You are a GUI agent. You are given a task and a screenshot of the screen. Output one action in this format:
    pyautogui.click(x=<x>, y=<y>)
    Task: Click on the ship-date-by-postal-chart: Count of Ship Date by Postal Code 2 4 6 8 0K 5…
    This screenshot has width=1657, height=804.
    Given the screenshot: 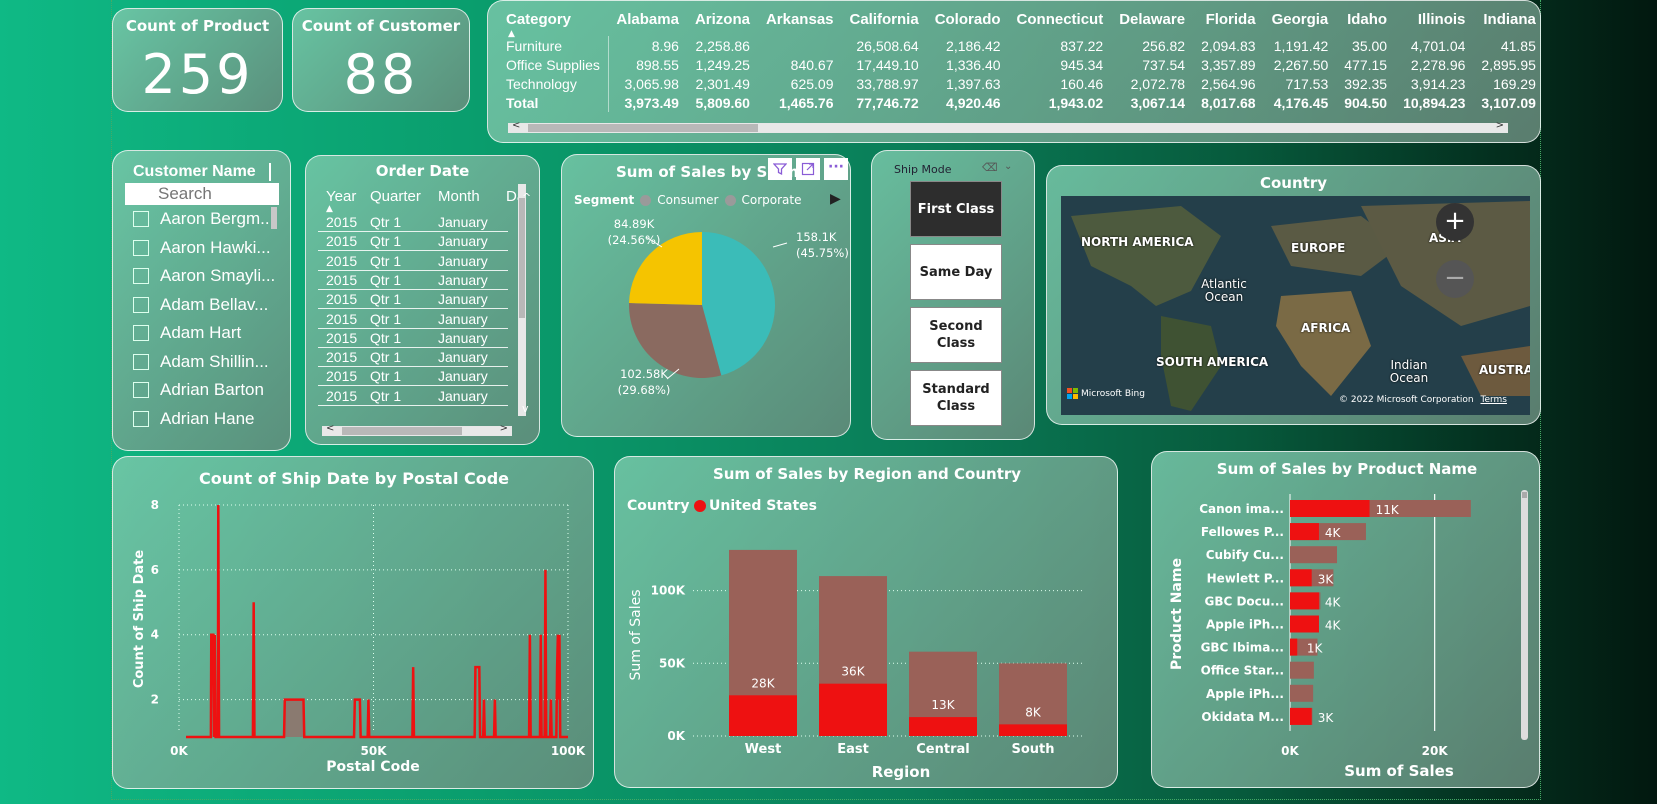 What is the action you would take?
    pyautogui.click(x=353, y=622)
    